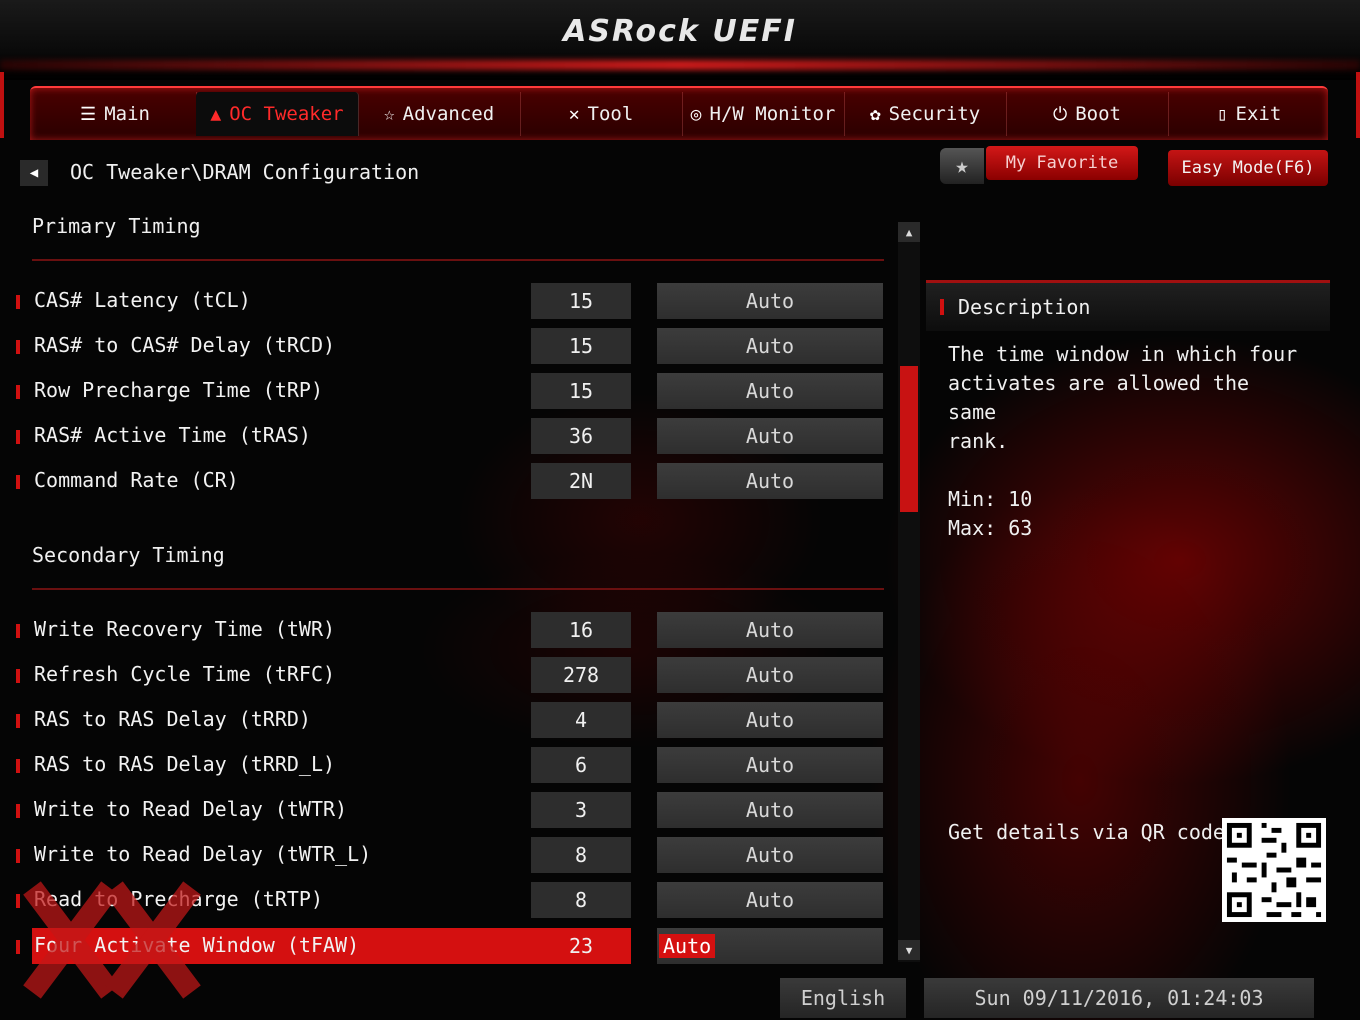 Image resolution: width=1360 pixels, height=1020 pixels. What do you see at coordinates (581, 481) in the screenshot?
I see `current-value: 2N` at bounding box center [581, 481].